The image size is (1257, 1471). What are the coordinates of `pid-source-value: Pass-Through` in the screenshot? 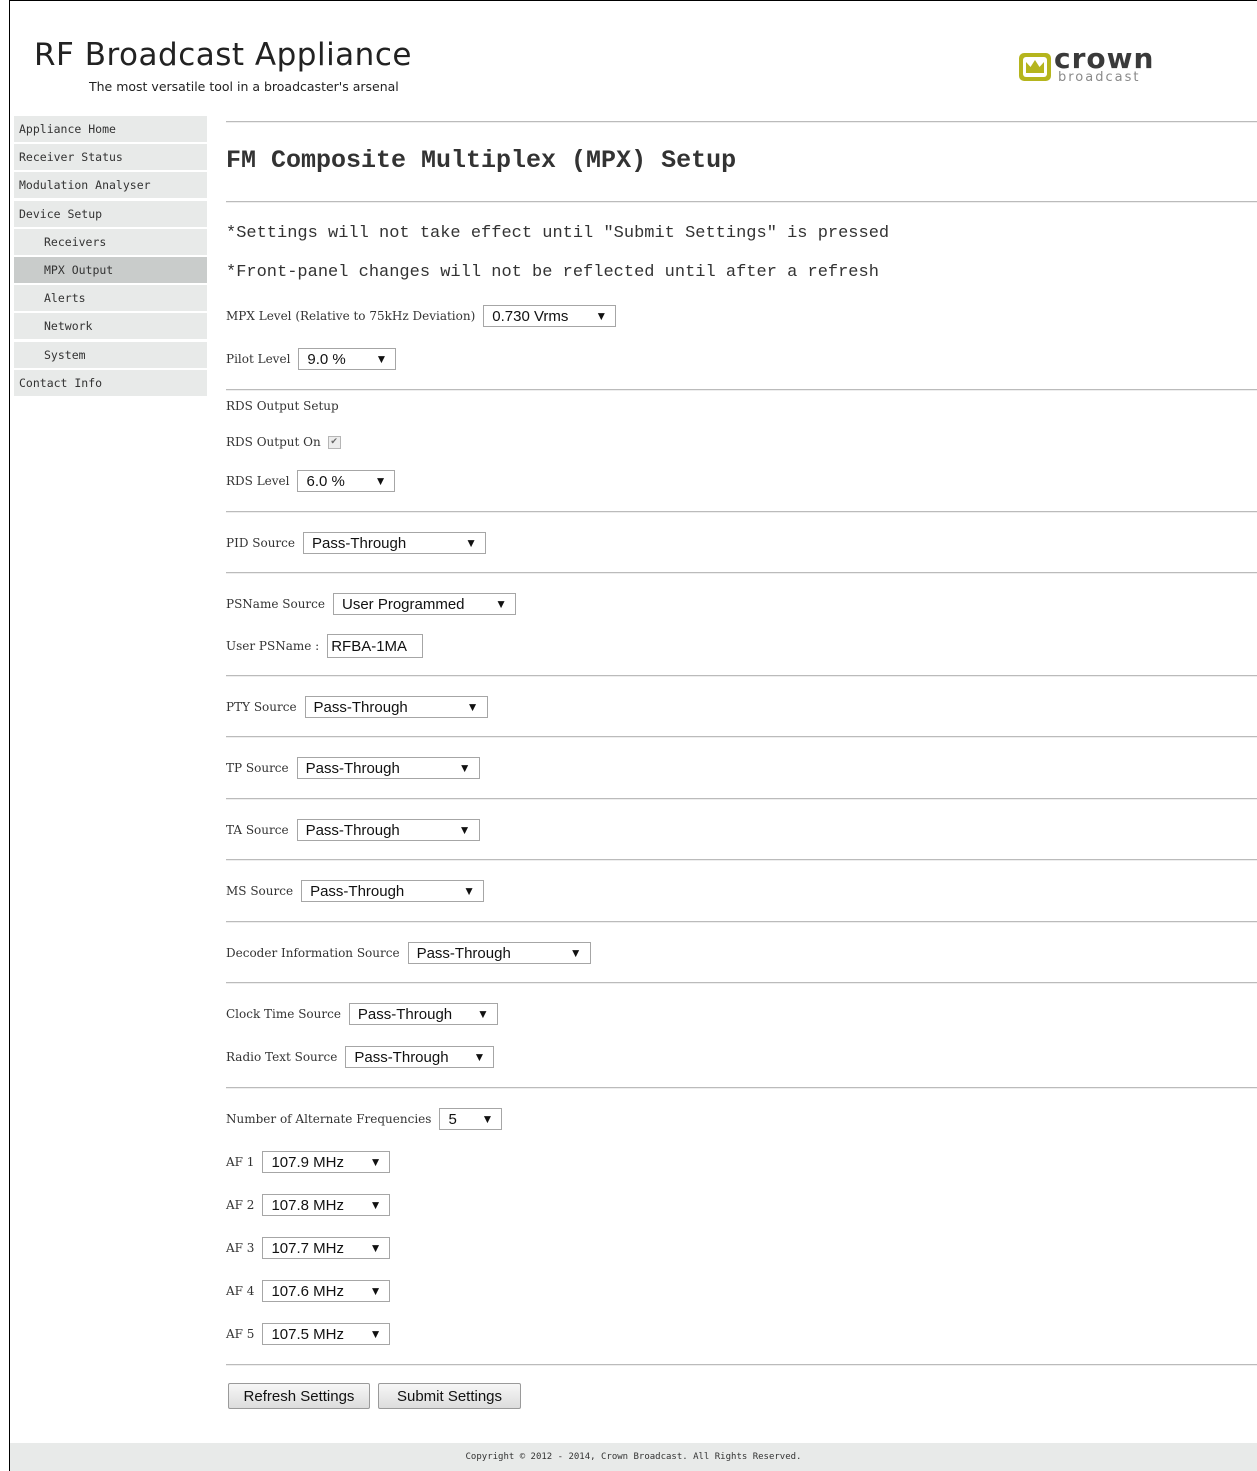 It's located at (359, 543).